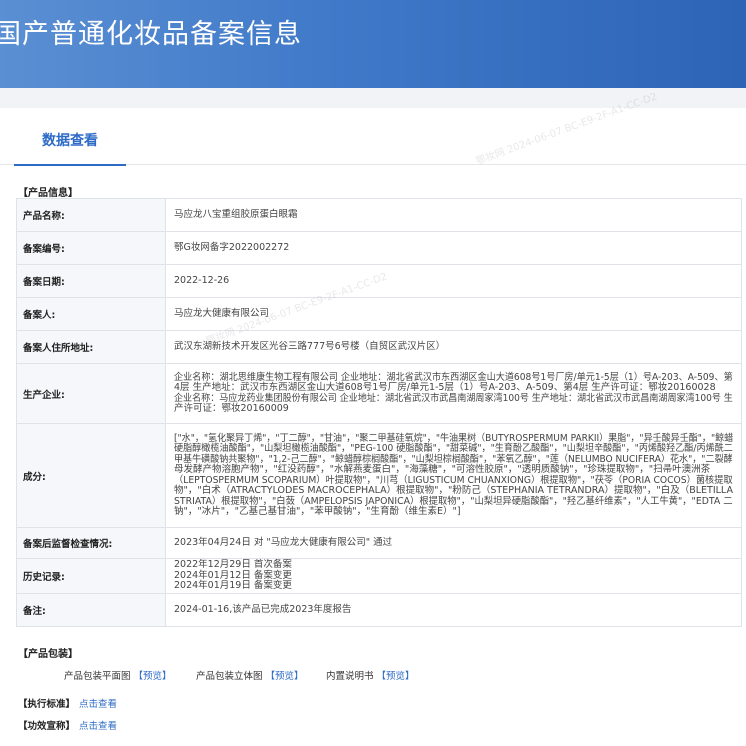 Image resolution: width=746 pixels, height=746 pixels. What do you see at coordinates (396, 676) in the screenshot?
I see `manual-preview-link: 【预览】` at bounding box center [396, 676].